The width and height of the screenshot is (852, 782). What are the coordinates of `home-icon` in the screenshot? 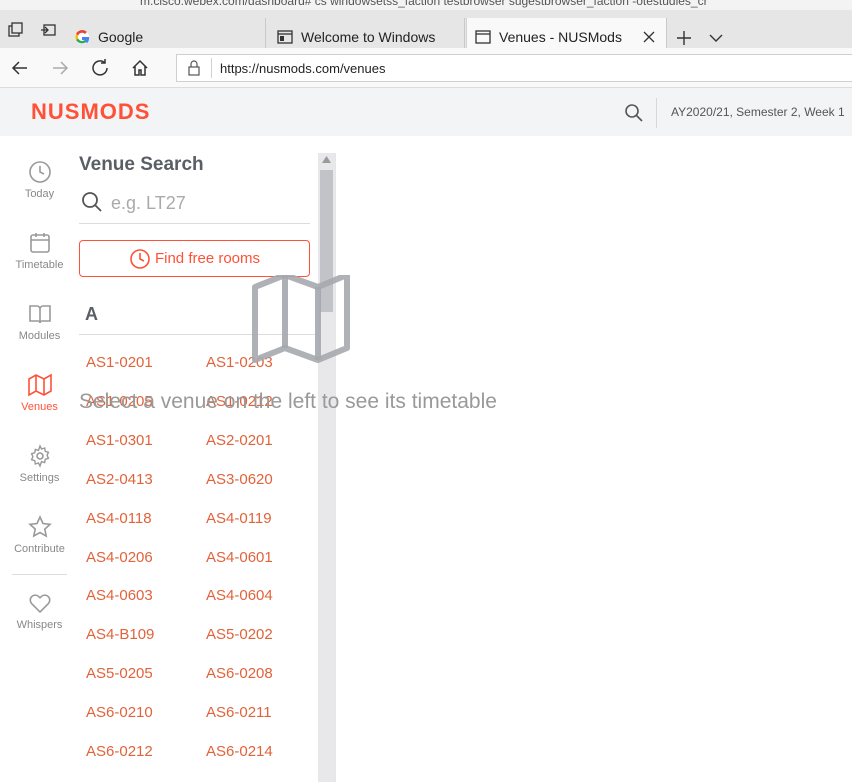 It's located at (140, 68).